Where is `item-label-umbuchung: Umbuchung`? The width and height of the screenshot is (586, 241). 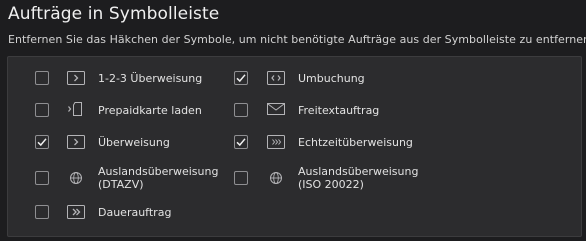
item-label-umbuchung: Umbuchung is located at coordinates (331, 78).